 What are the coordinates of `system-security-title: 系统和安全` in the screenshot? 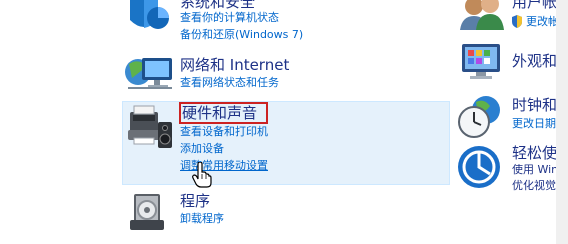 It's located at (217, 5).